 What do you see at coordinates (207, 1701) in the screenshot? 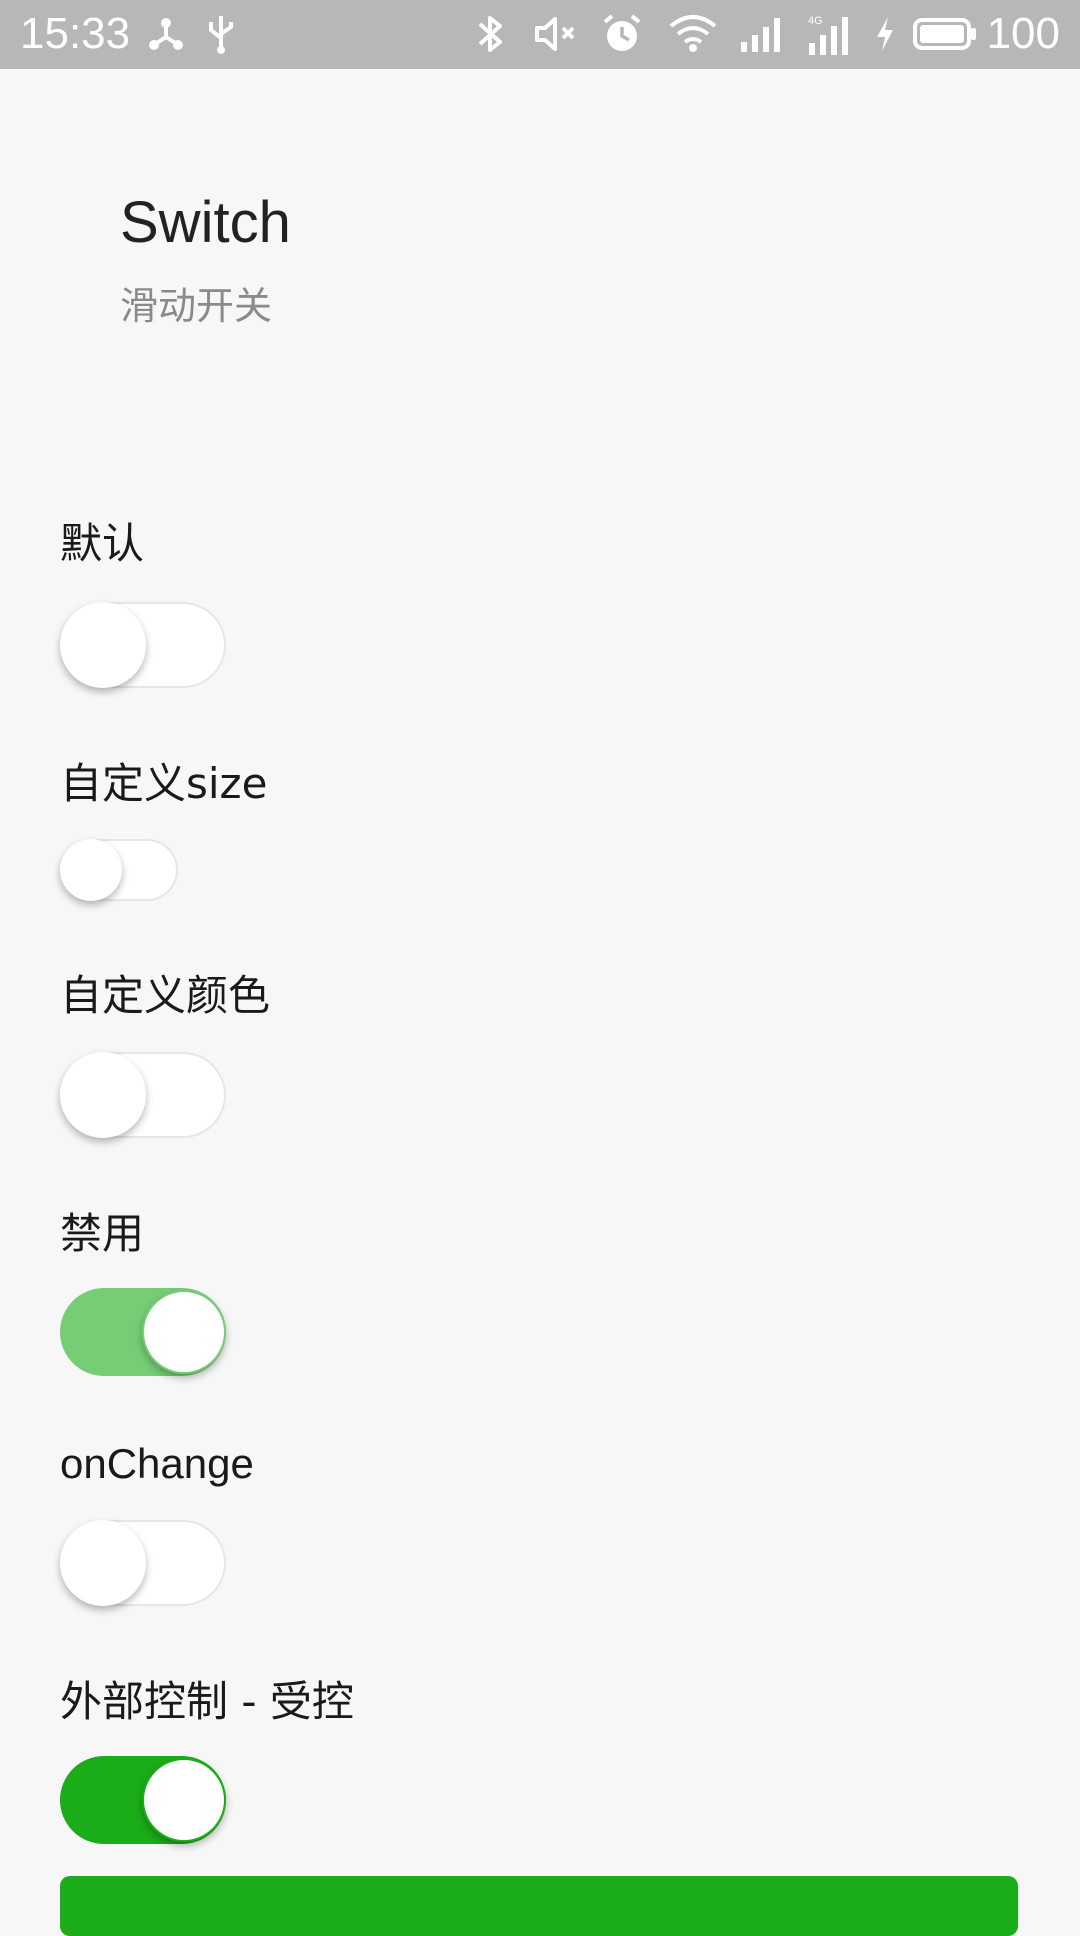
I see `section-label-controlled: 外部控制 - 受控` at bounding box center [207, 1701].